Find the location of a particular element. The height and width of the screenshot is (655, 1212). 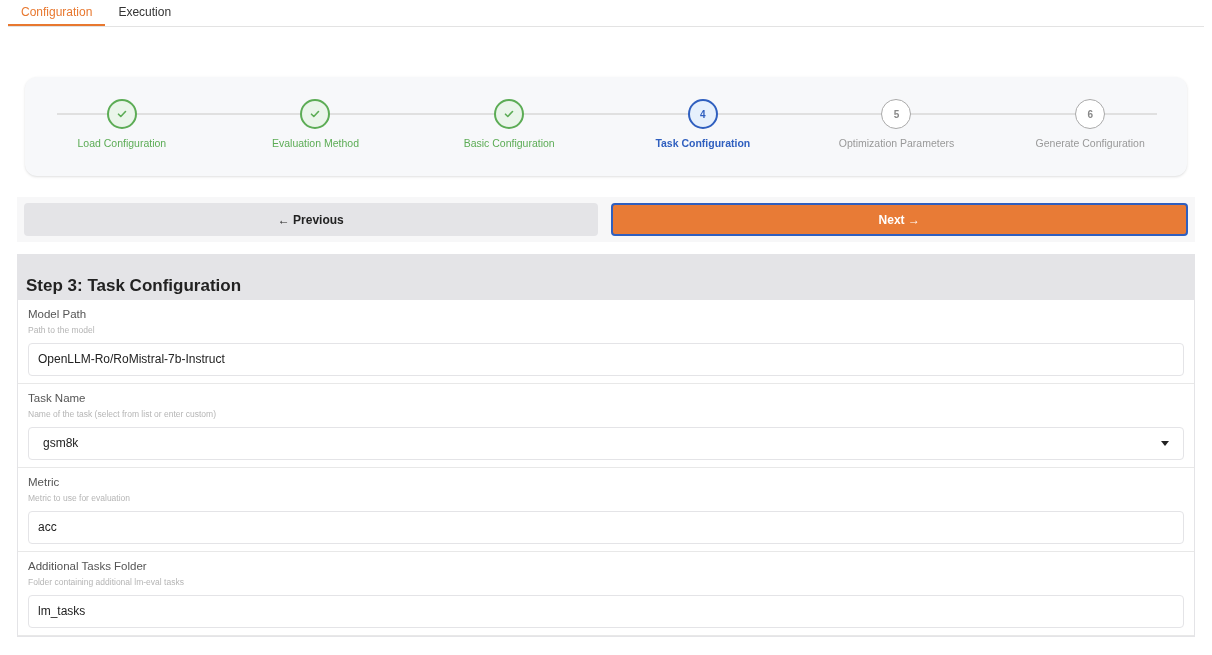

input-field: acc is located at coordinates (606, 527).